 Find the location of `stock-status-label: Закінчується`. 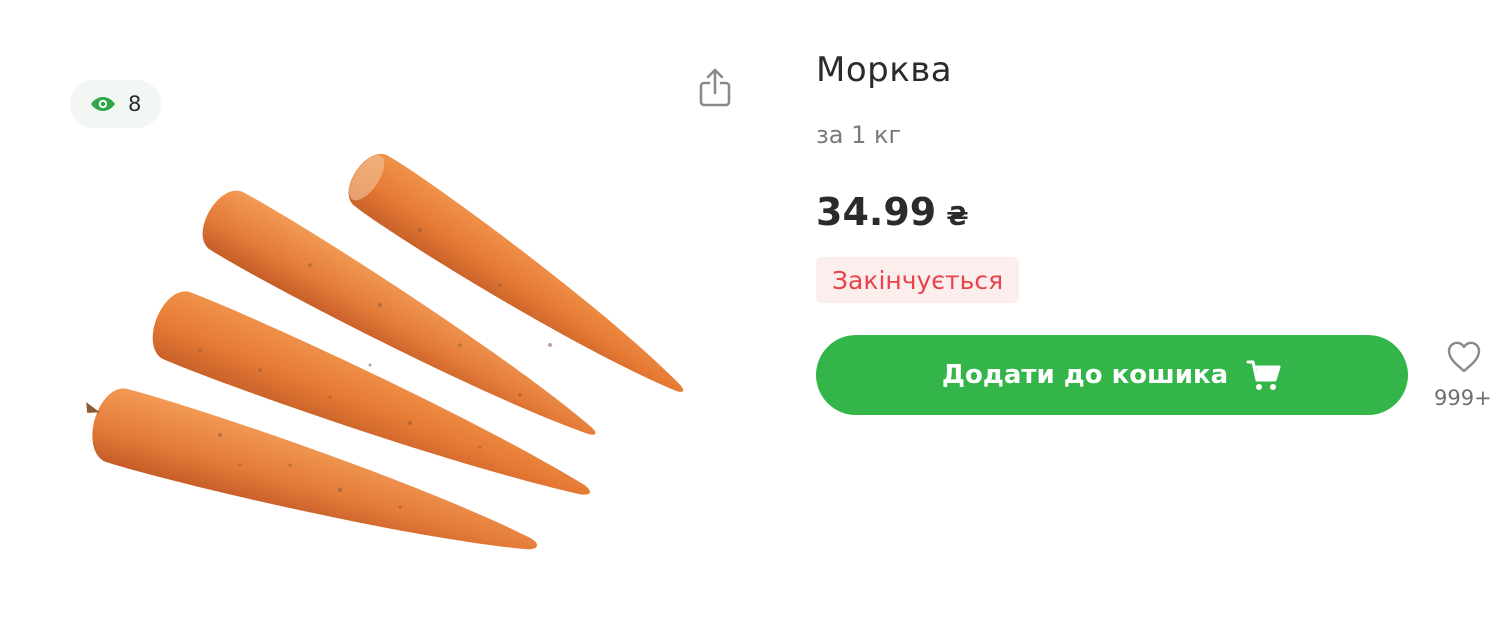

stock-status-label: Закінчується is located at coordinates (918, 280).